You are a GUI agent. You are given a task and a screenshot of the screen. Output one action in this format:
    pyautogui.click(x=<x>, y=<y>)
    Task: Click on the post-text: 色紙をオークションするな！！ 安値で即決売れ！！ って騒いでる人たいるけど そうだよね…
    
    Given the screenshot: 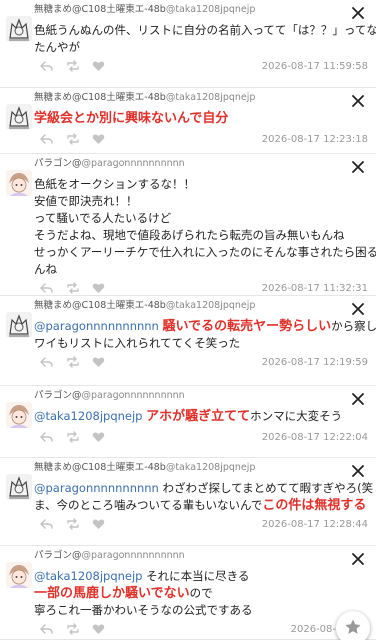 What is the action you would take?
    pyautogui.click(x=205, y=227)
    